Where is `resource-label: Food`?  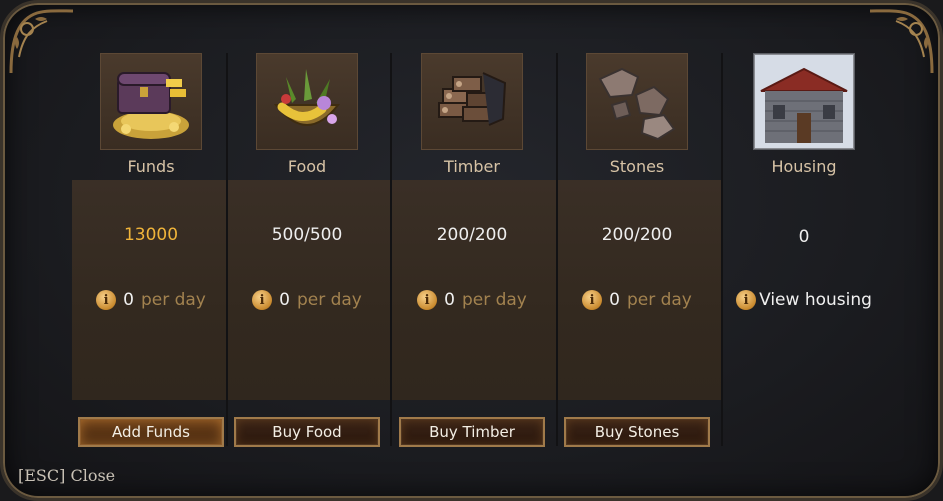 resource-label: Food is located at coordinates (307, 166).